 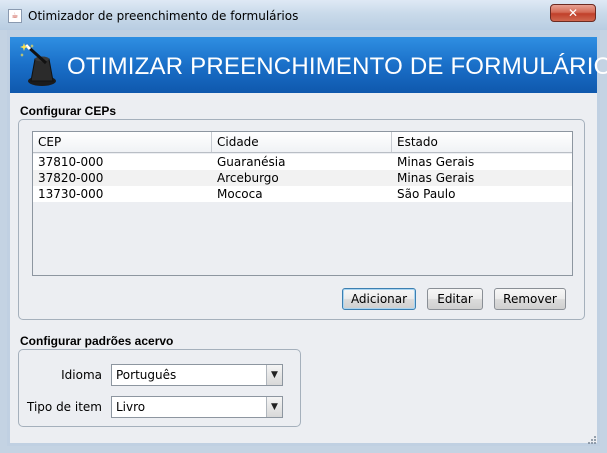 I want to click on banner-title: OTIMIZAR PREENCHIMENTO DE FORMULÁRIOS, so click(x=337, y=66).